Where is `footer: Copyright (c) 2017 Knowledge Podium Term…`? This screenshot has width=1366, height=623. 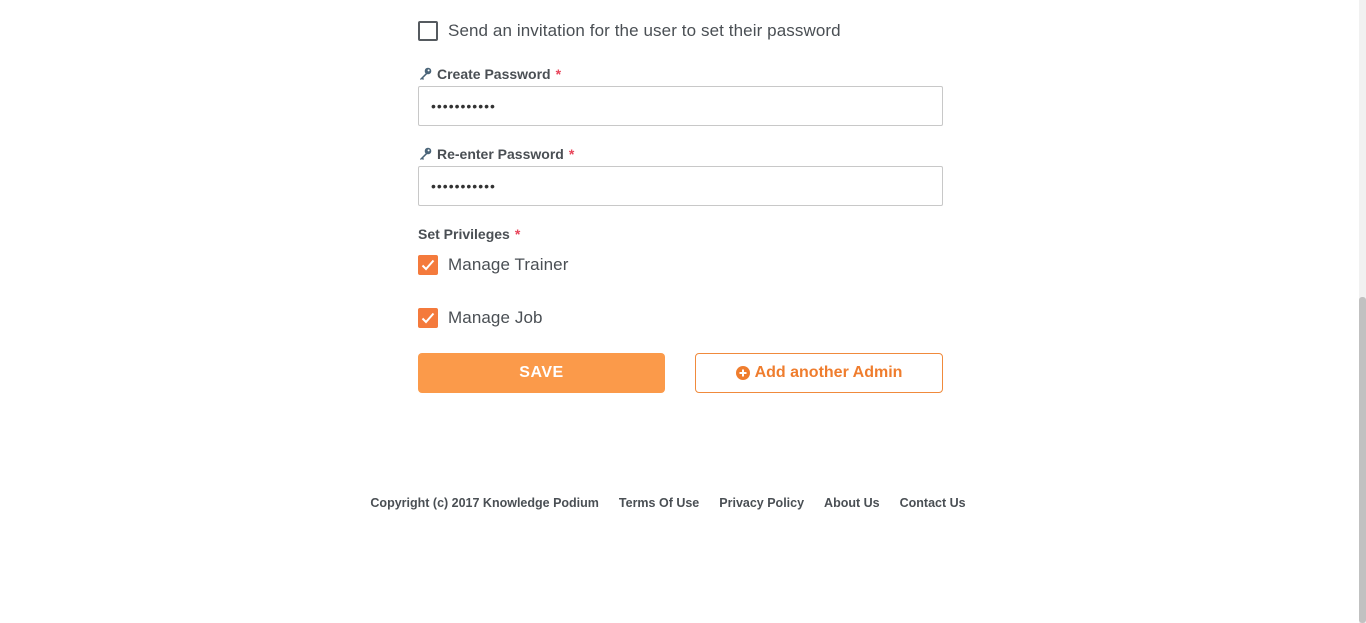 footer: Copyright (c) 2017 Knowledge Podium Term… is located at coordinates (668, 503).